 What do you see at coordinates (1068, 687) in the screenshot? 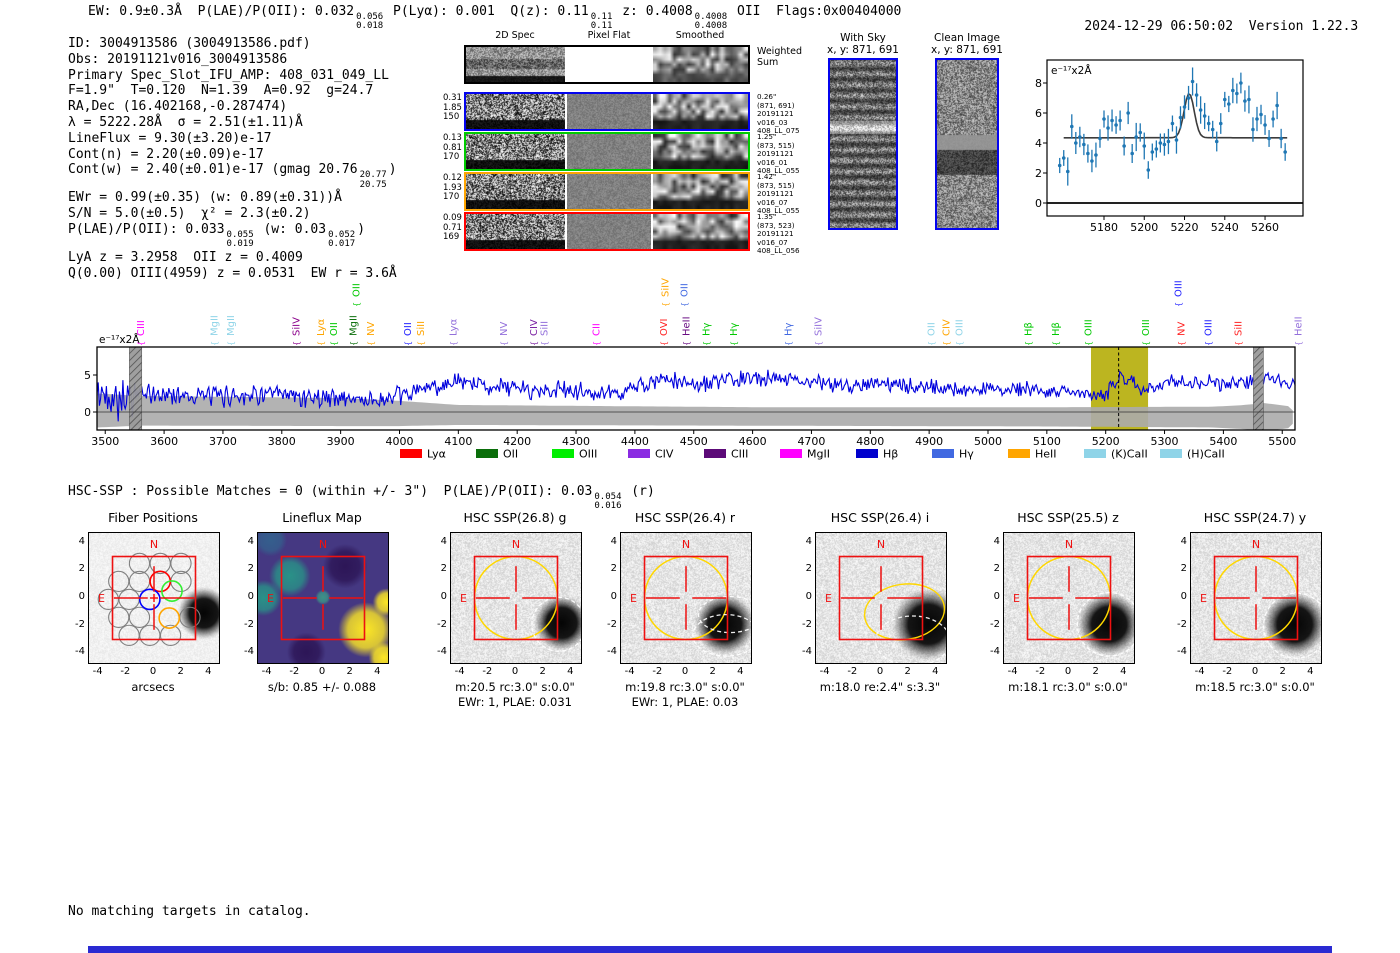
I see `cutout-caption: m:18.1 rc:3.0" s:0.0"` at bounding box center [1068, 687].